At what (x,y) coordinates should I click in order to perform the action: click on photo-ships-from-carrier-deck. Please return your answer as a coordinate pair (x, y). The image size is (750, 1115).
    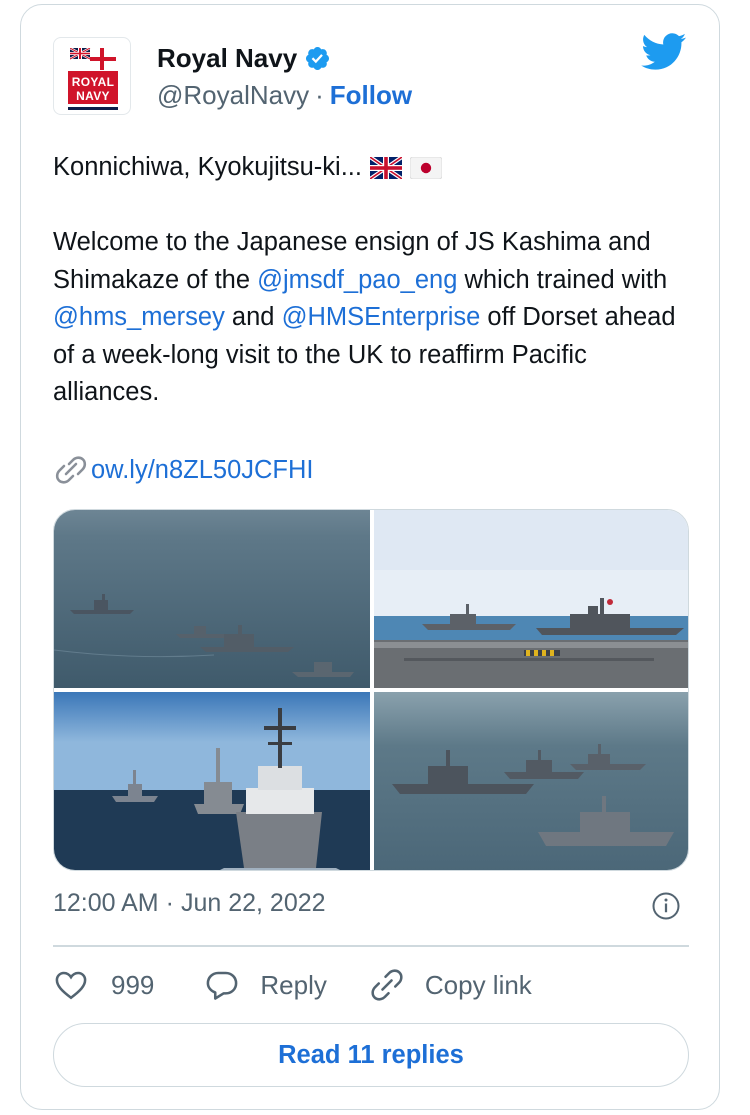
    Looking at the image, I should click on (531, 599).